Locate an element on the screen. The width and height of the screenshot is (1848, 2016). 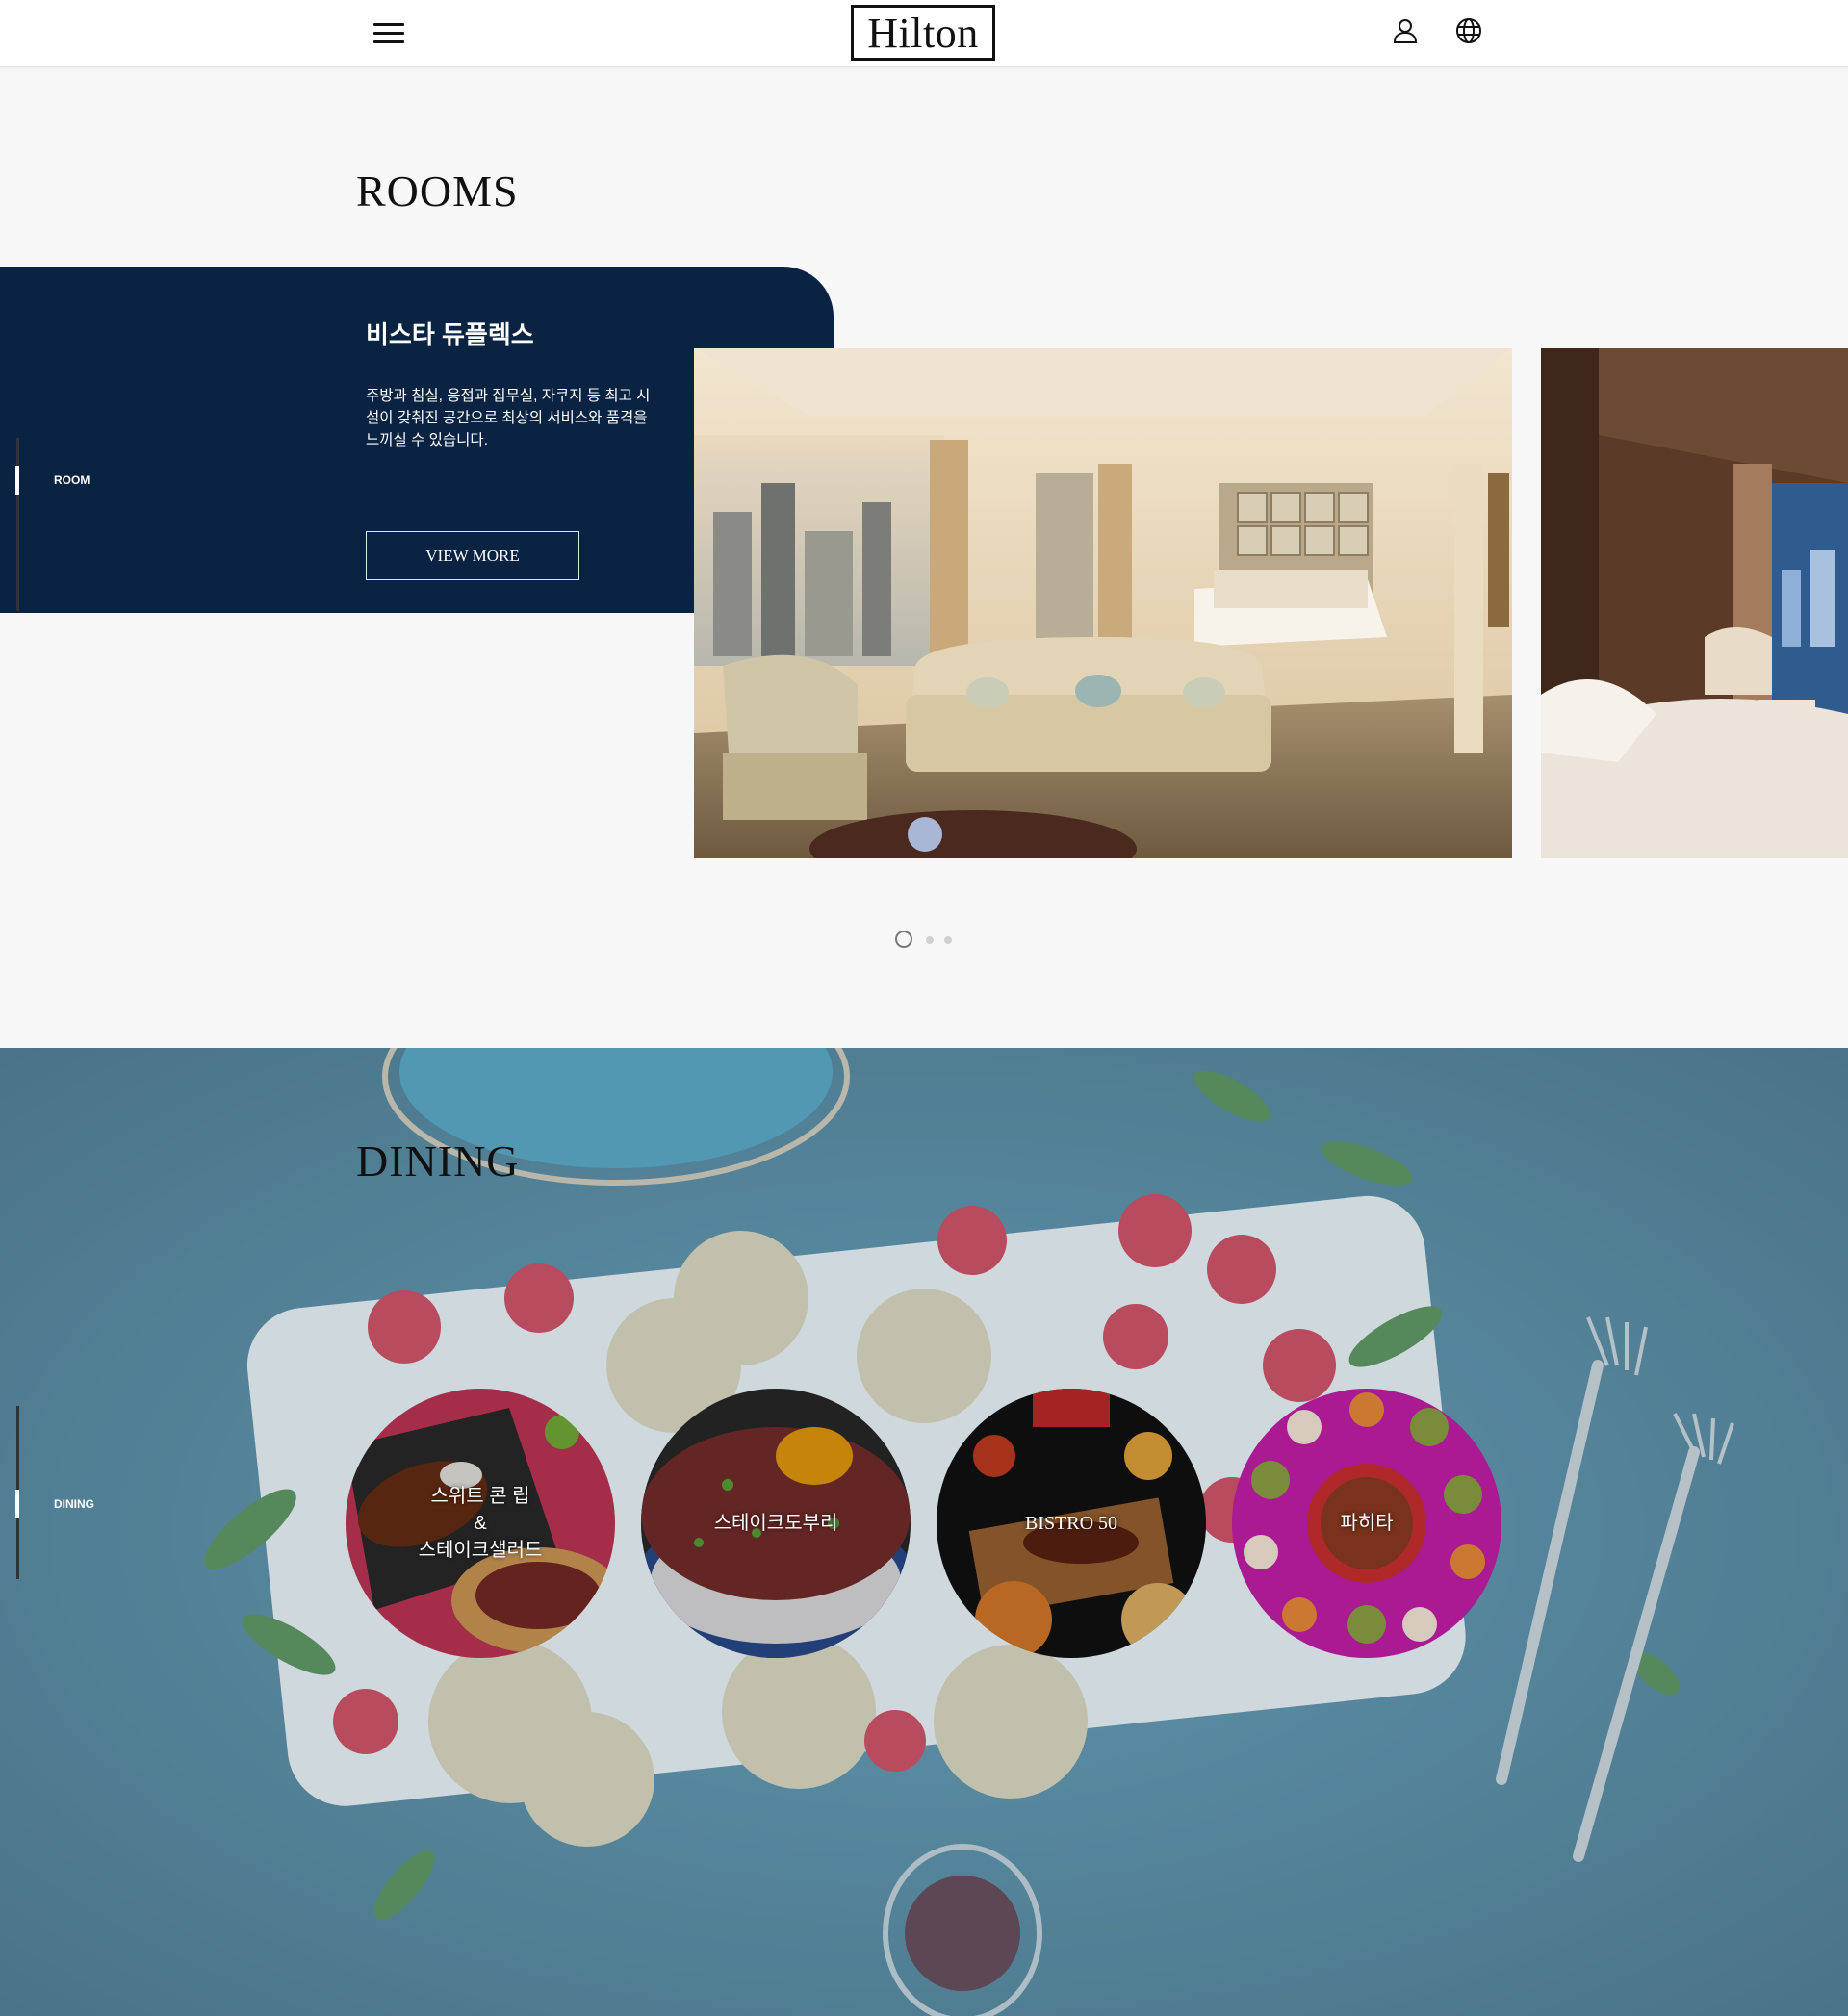
room-photo-vista-duplex is located at coordinates (1103, 603).